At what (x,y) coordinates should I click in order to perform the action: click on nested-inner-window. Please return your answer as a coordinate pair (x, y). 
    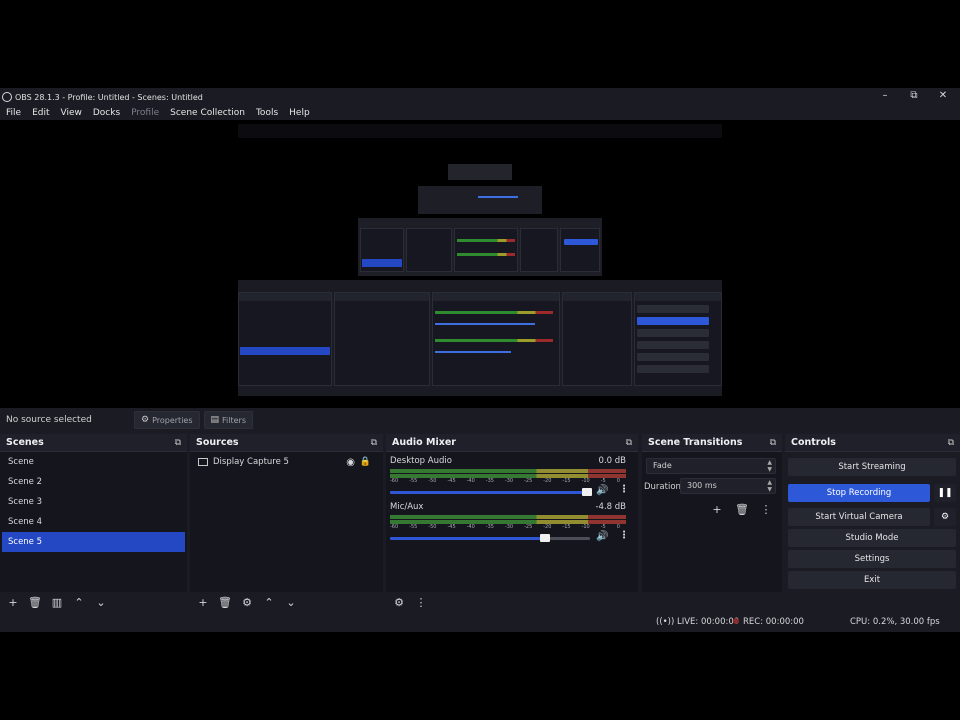
    Looking at the image, I should click on (480, 247).